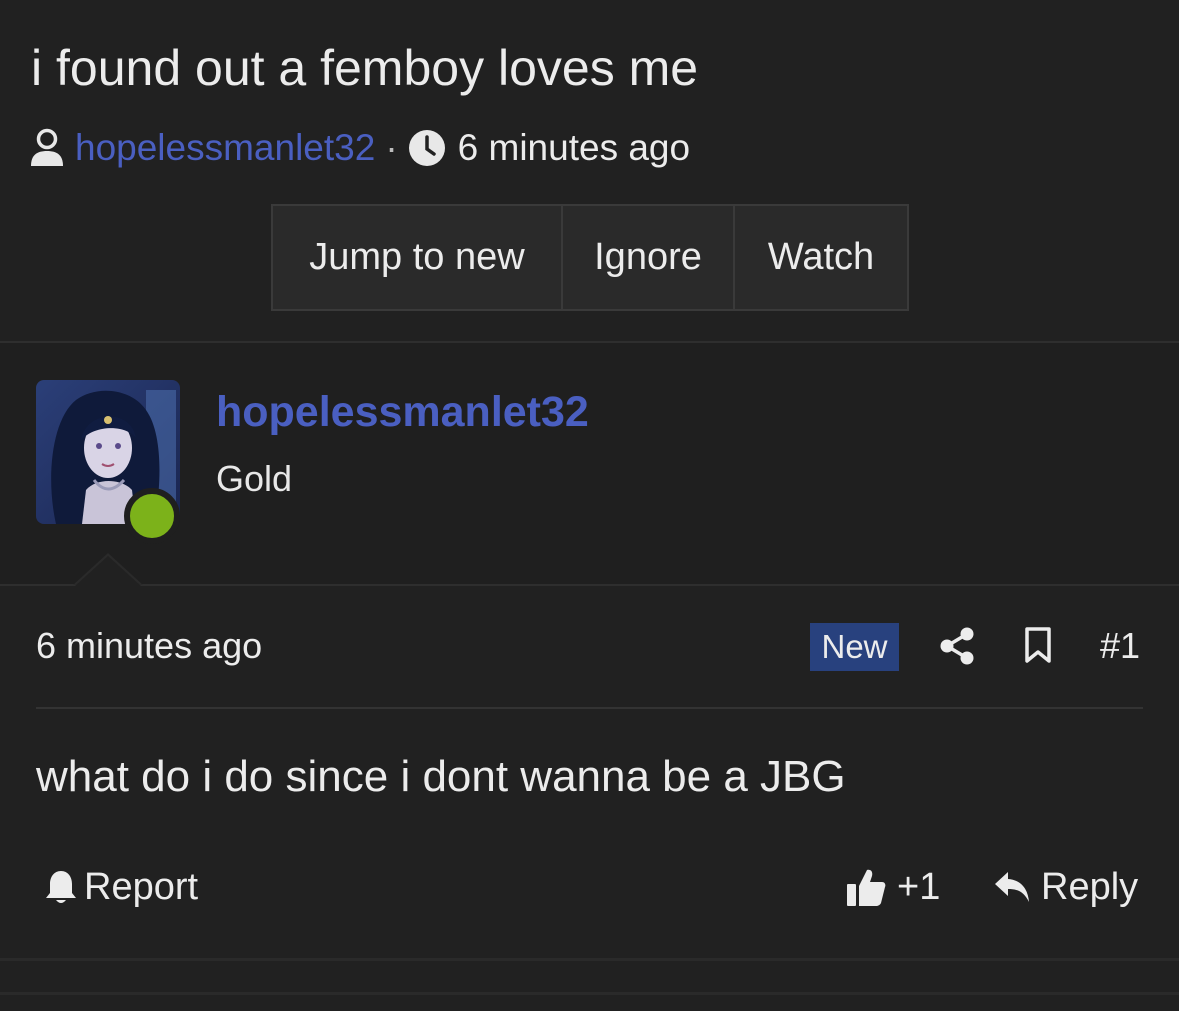  What do you see at coordinates (47, 147) in the screenshot?
I see `user-icon` at bounding box center [47, 147].